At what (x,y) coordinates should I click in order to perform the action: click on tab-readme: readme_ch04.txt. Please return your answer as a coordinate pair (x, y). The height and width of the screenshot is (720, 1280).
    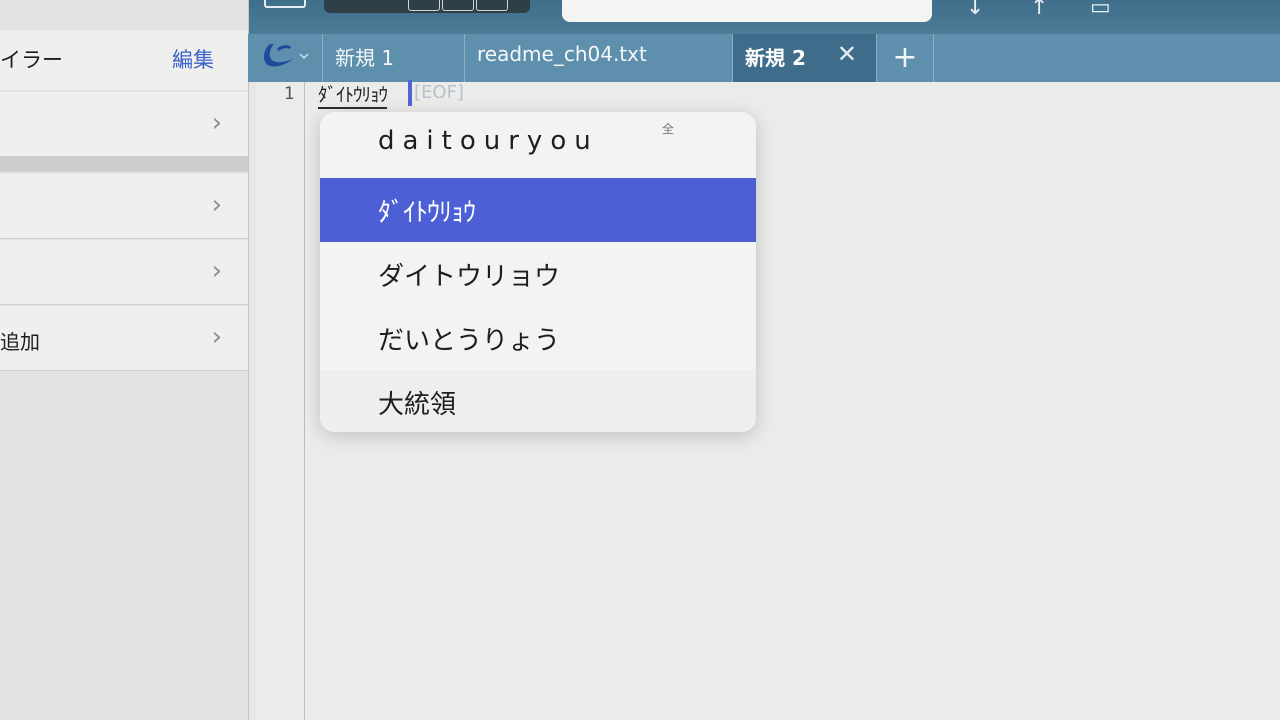
    Looking at the image, I should click on (598, 58).